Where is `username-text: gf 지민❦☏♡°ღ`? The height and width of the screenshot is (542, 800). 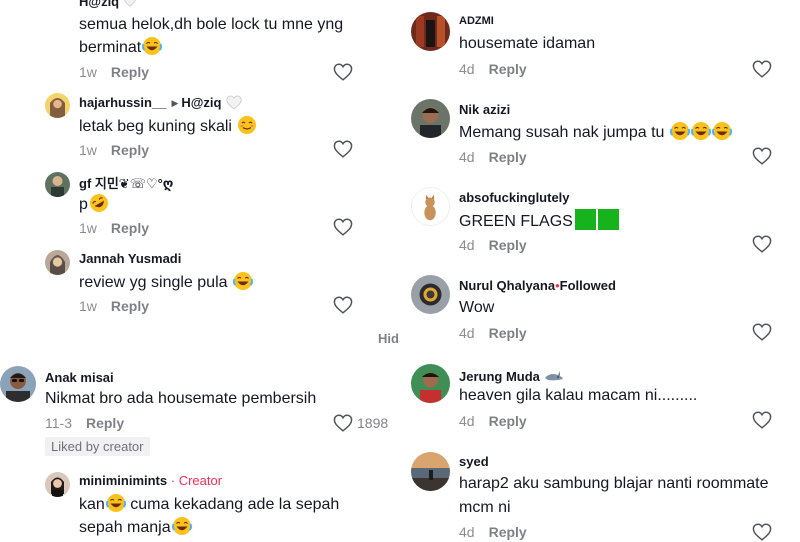
username-text: gf 지민❦☏♡°ღ is located at coordinates (126, 183).